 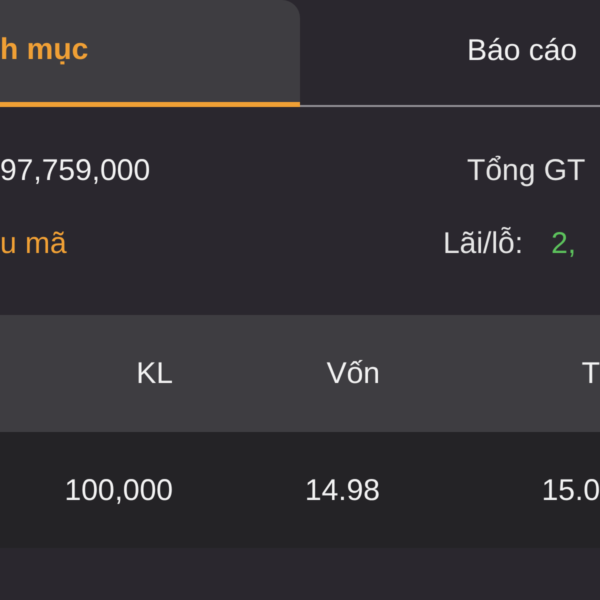 What do you see at coordinates (353, 374) in the screenshot?
I see `column-header: Vốn` at bounding box center [353, 374].